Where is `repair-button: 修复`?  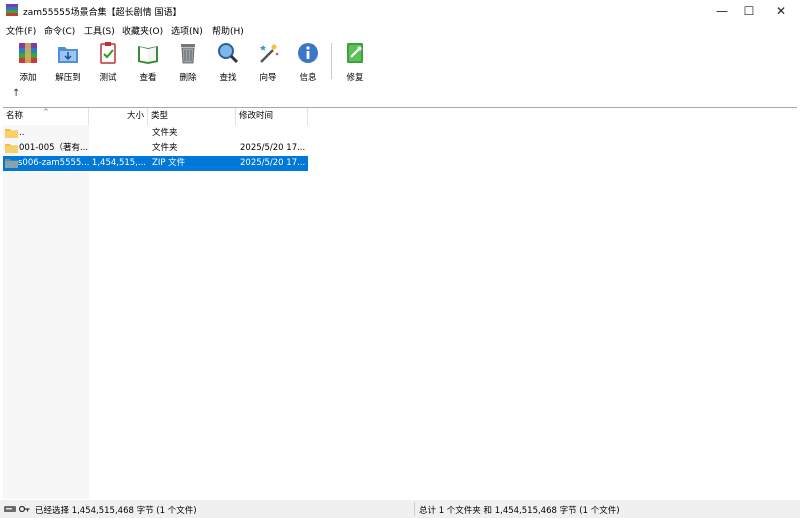
repair-button: 修复 is located at coordinates (355, 63).